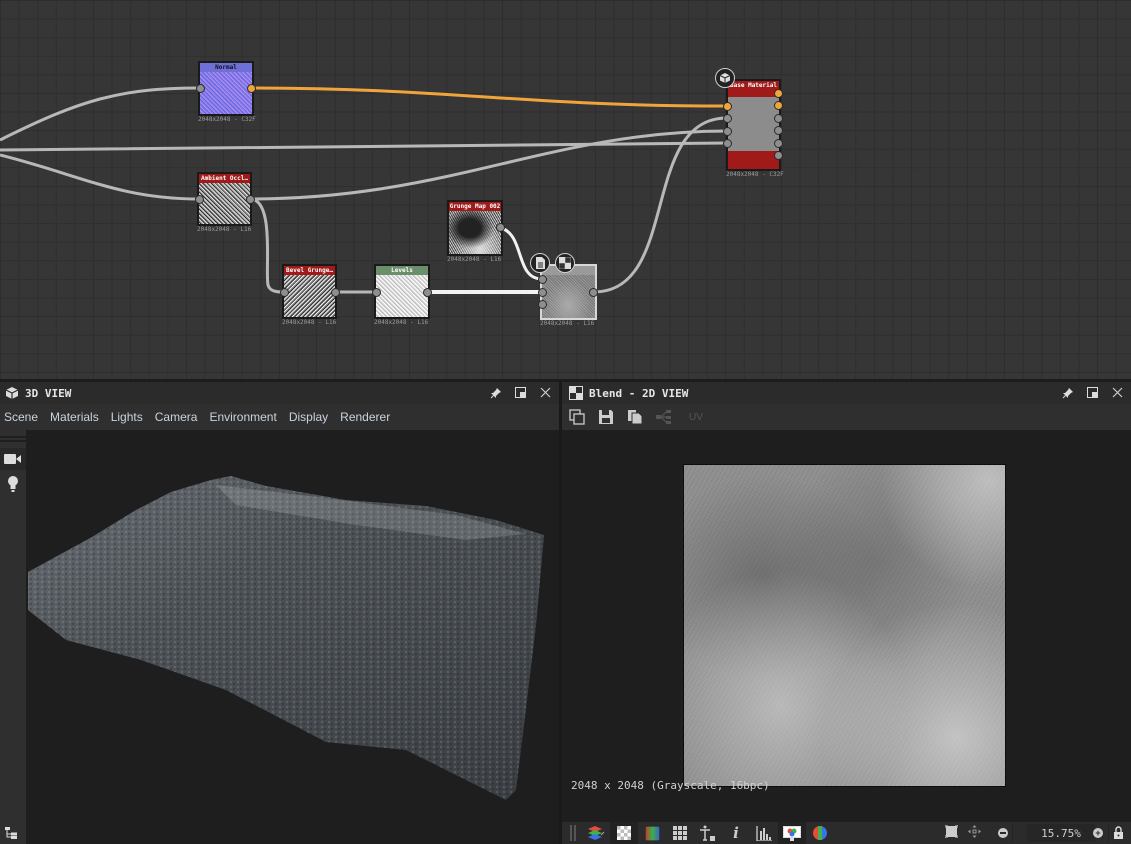  I want to click on figure-icon, so click(708, 833).